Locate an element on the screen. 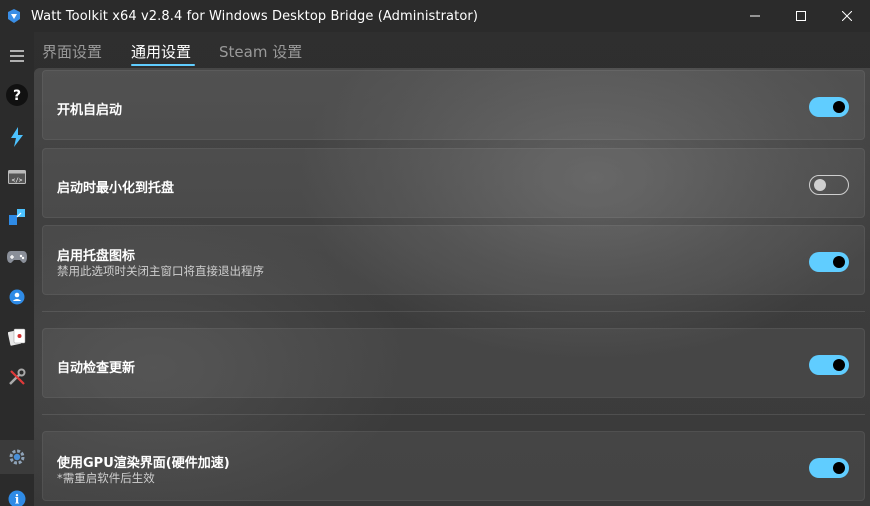 This screenshot has height=506, width=870. sidebar-item-cards is located at coordinates (17, 337).